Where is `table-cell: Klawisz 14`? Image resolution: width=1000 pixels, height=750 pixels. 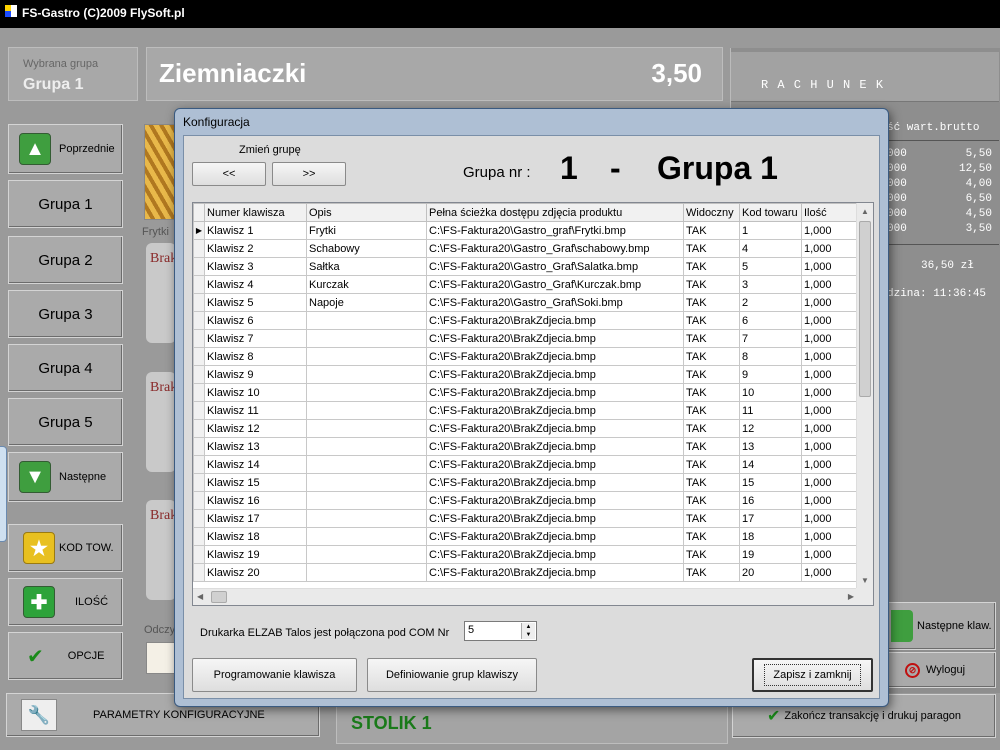
table-cell: Klawisz 14 is located at coordinates (255, 464).